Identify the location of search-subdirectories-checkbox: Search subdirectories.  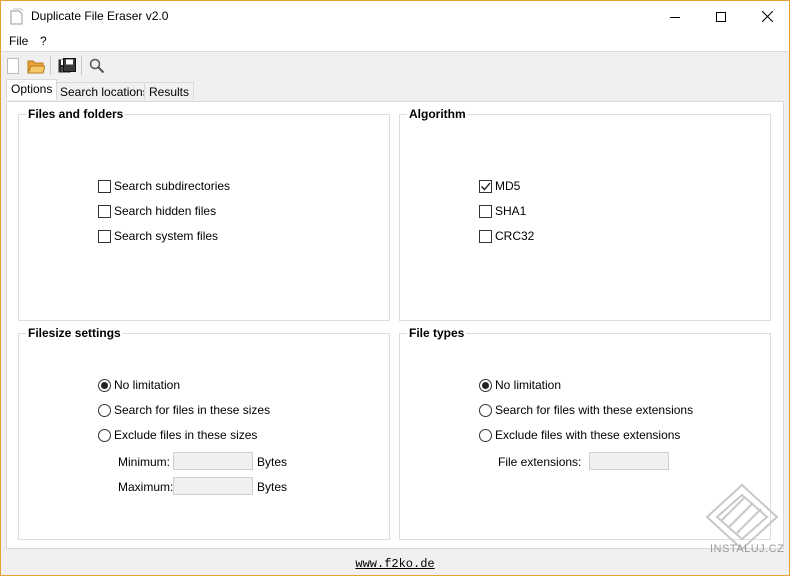
(164, 186).